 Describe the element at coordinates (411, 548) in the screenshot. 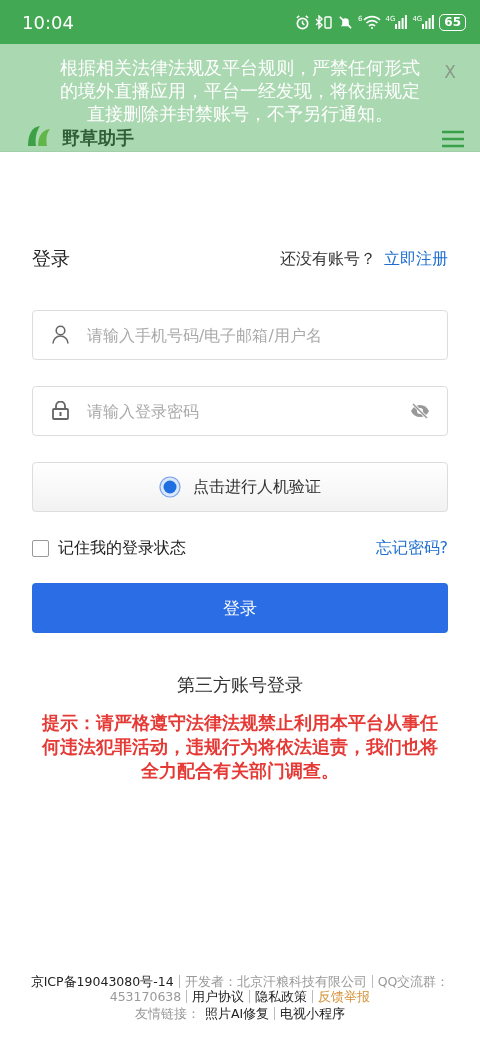

I see `forgot-password-link: 忘记密码?` at that location.